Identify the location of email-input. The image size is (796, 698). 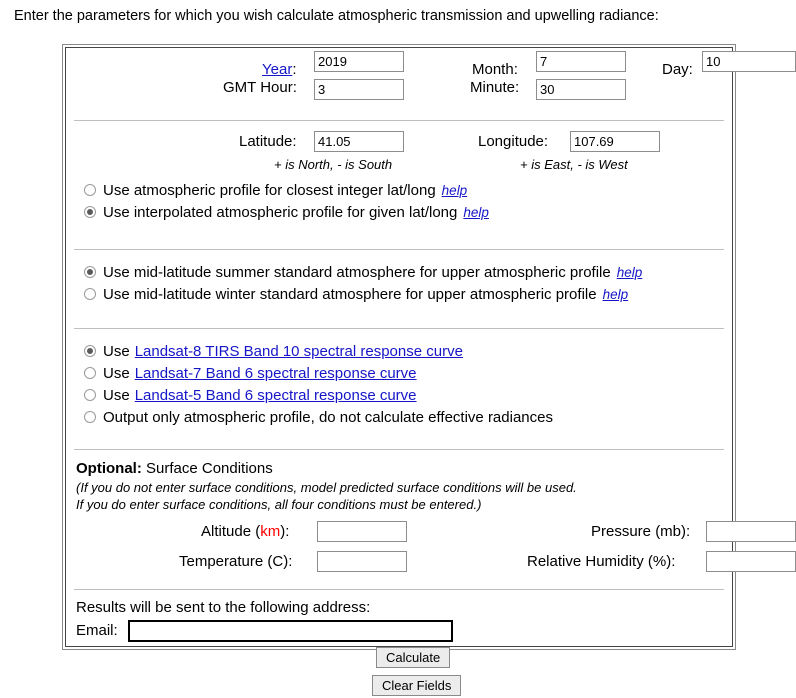
(290, 631).